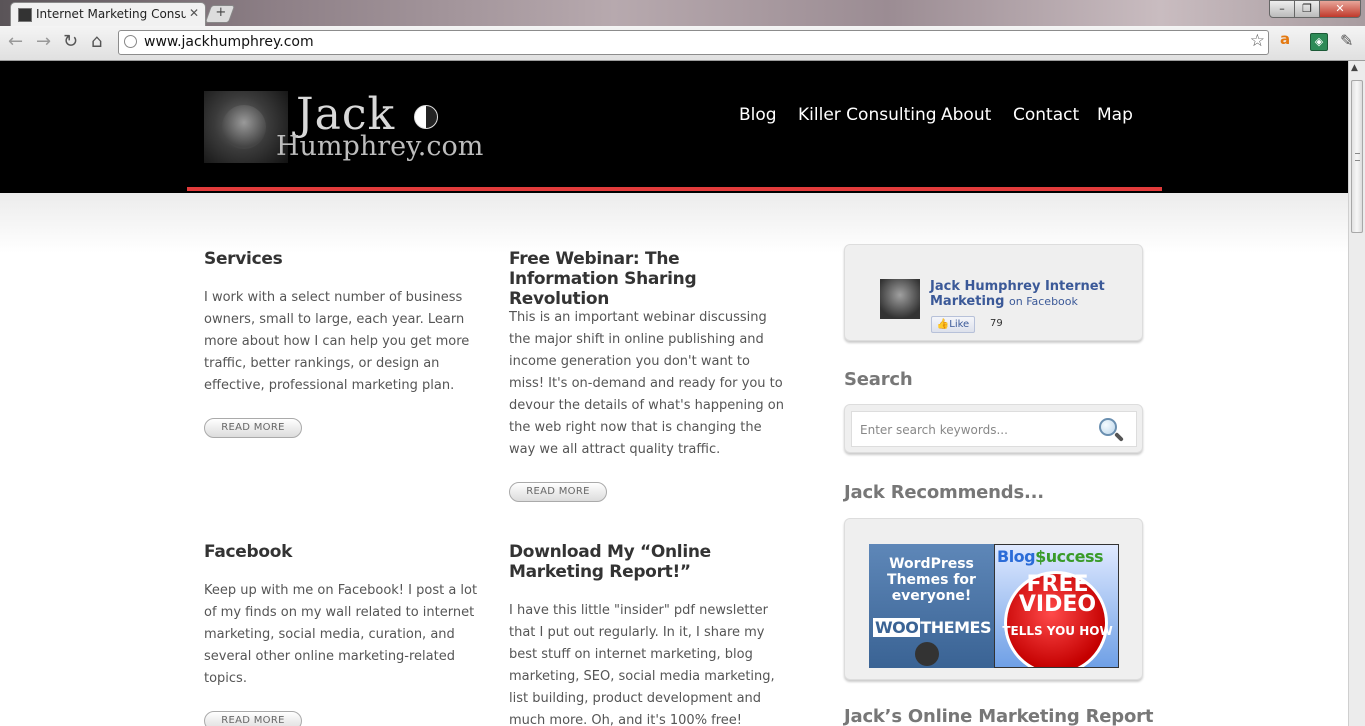 The height and width of the screenshot is (726, 1365). Describe the element at coordinates (70, 41) in the screenshot. I see `reload-icon: ↻` at that location.